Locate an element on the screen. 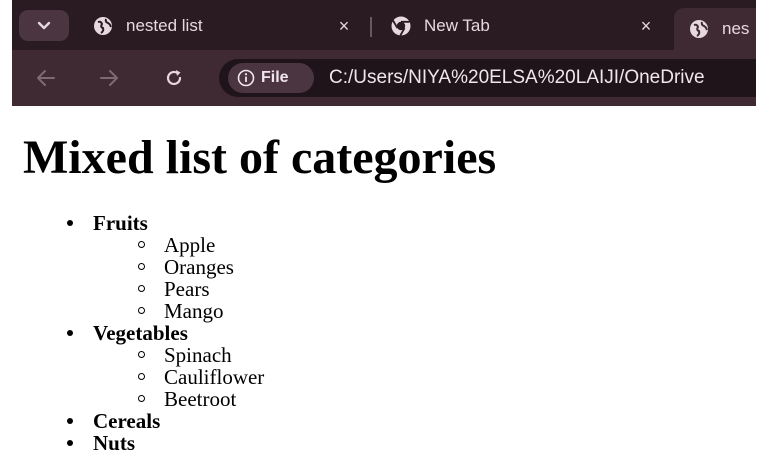  tab-title: New Tab is located at coordinates (457, 25).